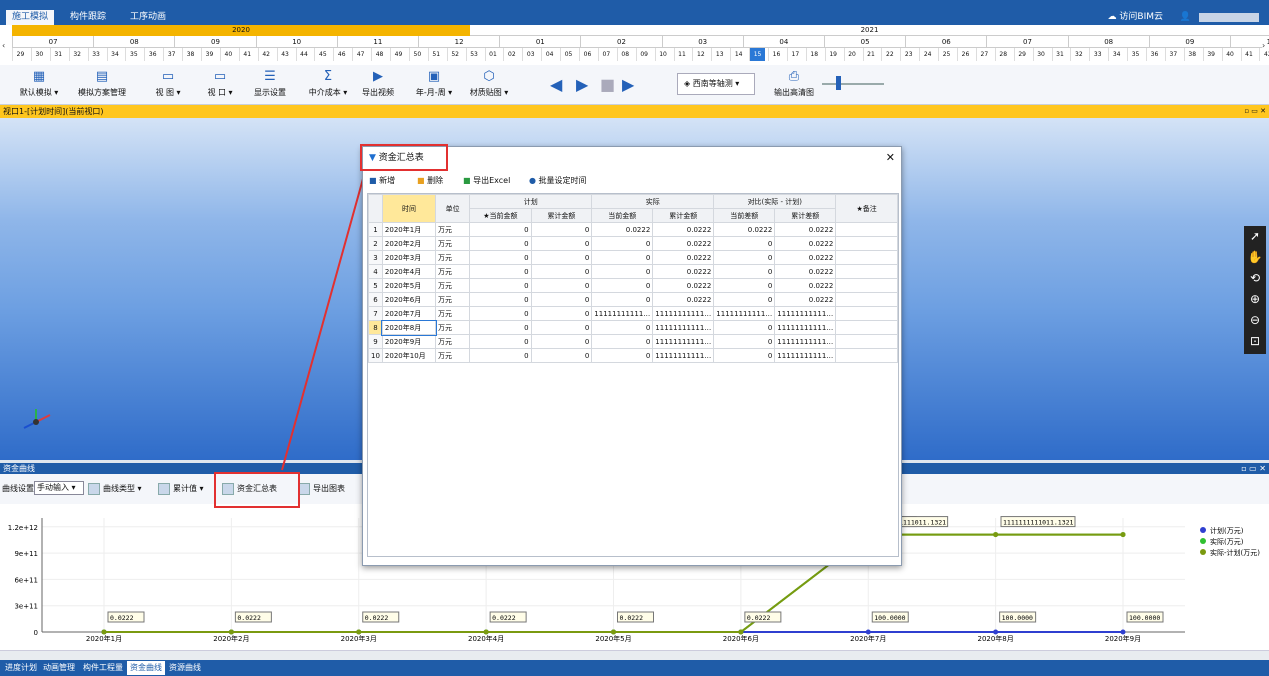 This screenshot has height=676, width=1269. Describe the element at coordinates (430, 181) in the screenshot. I see `delete-button: ■ 删除` at that location.